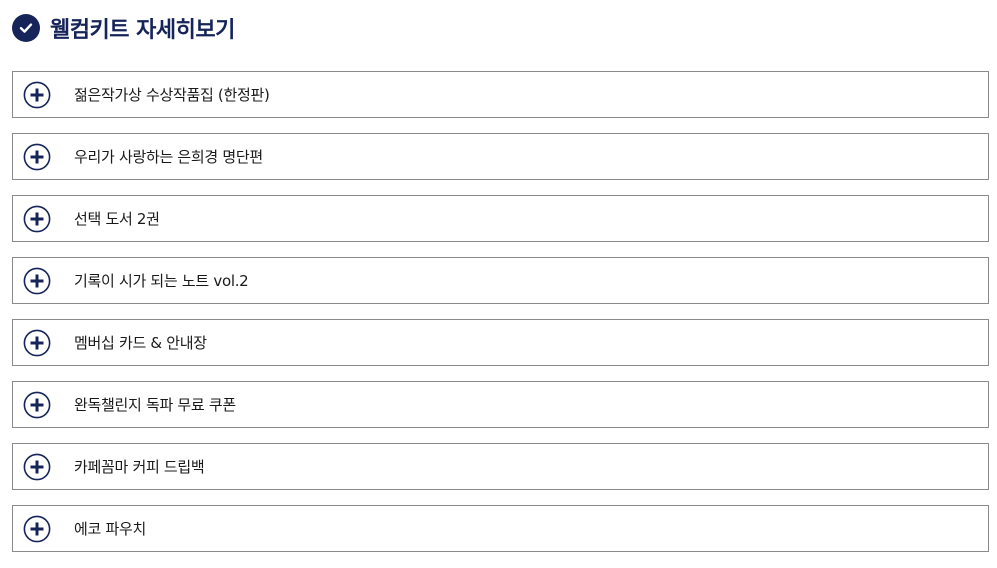 The width and height of the screenshot is (997, 568). I want to click on accordion-item: 에코 파우치, so click(500, 528).